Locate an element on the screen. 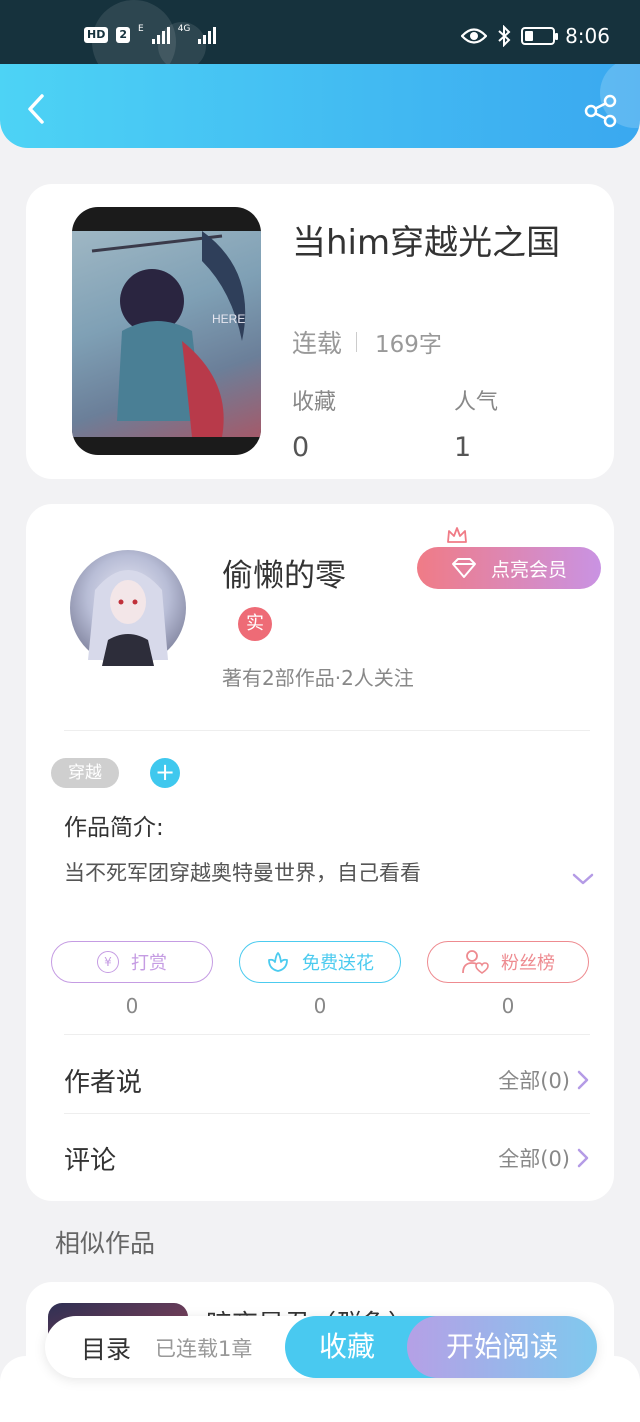  favorite-label: 收藏 is located at coordinates (346, 1346).